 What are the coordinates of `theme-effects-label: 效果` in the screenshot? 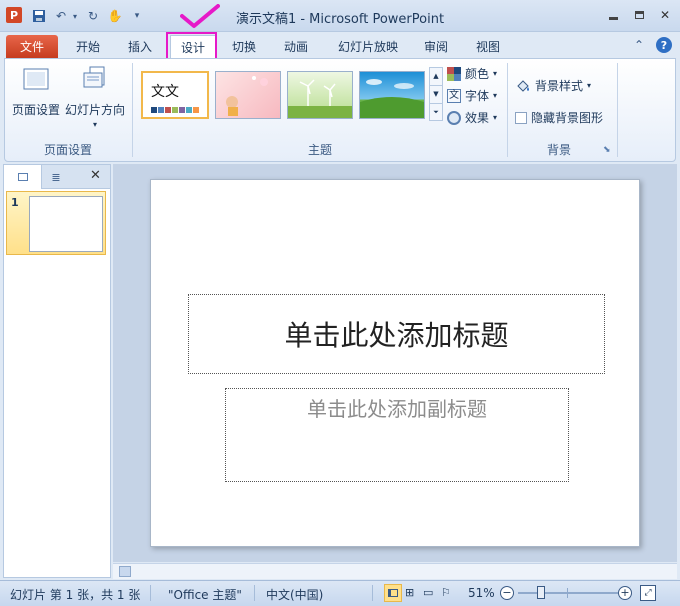 It's located at (477, 118).